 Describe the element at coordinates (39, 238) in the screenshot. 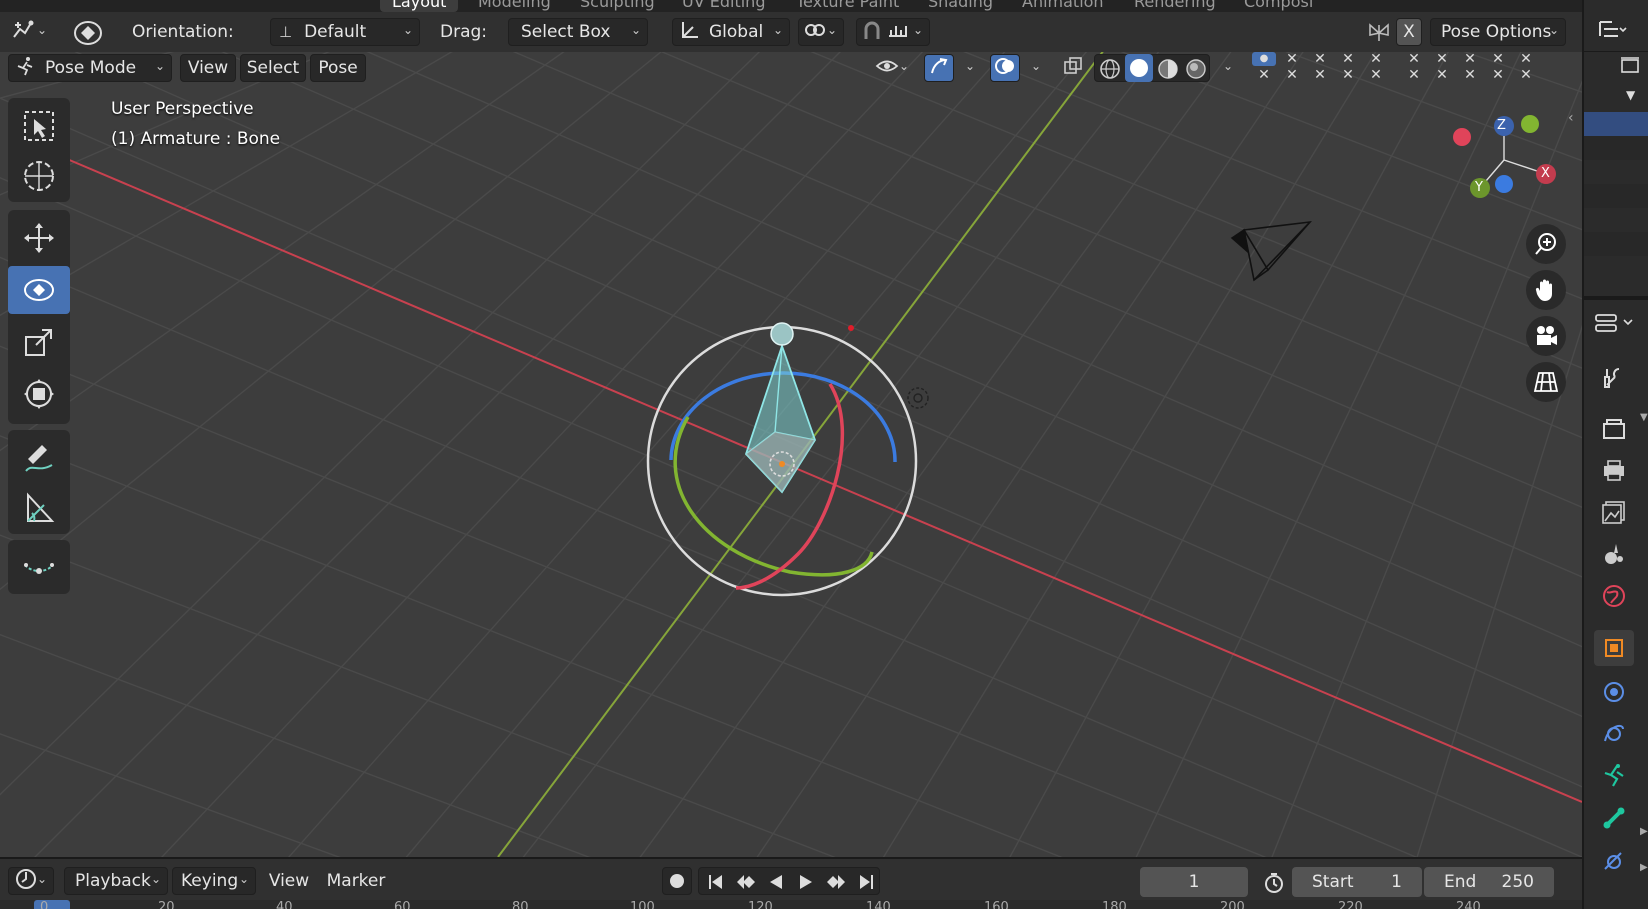

I see `move-tool` at that location.